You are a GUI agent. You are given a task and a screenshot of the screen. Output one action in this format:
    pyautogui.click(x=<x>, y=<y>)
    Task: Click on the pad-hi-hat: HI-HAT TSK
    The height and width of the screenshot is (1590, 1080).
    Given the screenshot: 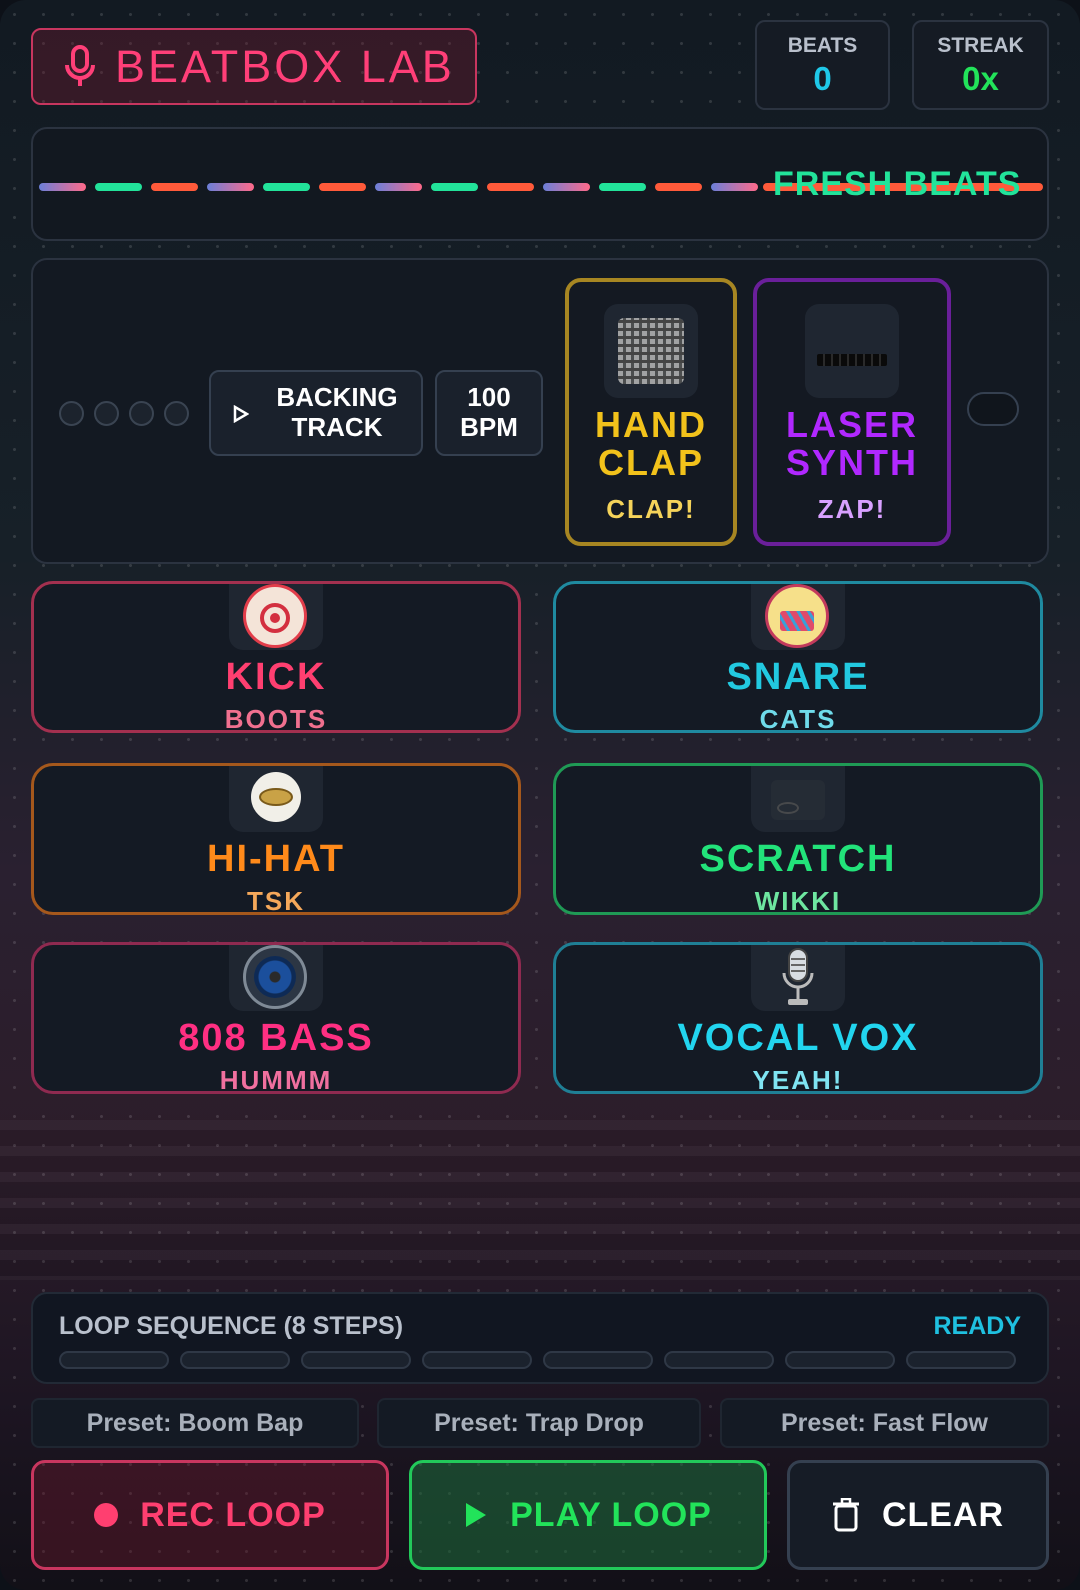 What is the action you would take?
    pyautogui.click(x=276, y=839)
    